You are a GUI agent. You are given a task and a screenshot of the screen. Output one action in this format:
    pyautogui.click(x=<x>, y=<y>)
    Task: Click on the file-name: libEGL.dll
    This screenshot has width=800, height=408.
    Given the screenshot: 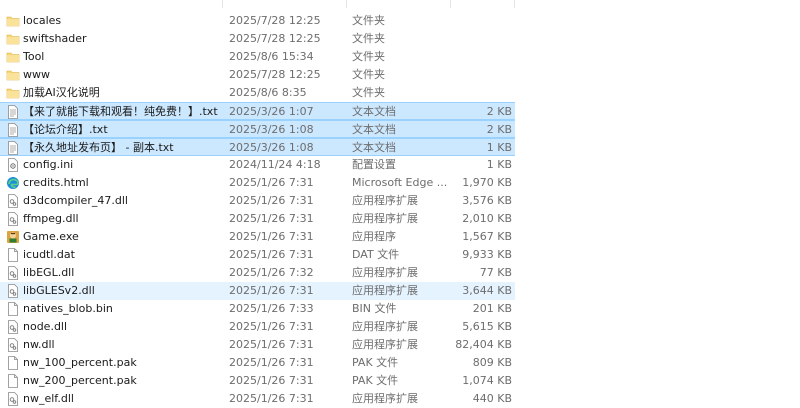 What is the action you would take?
    pyautogui.click(x=49, y=272)
    